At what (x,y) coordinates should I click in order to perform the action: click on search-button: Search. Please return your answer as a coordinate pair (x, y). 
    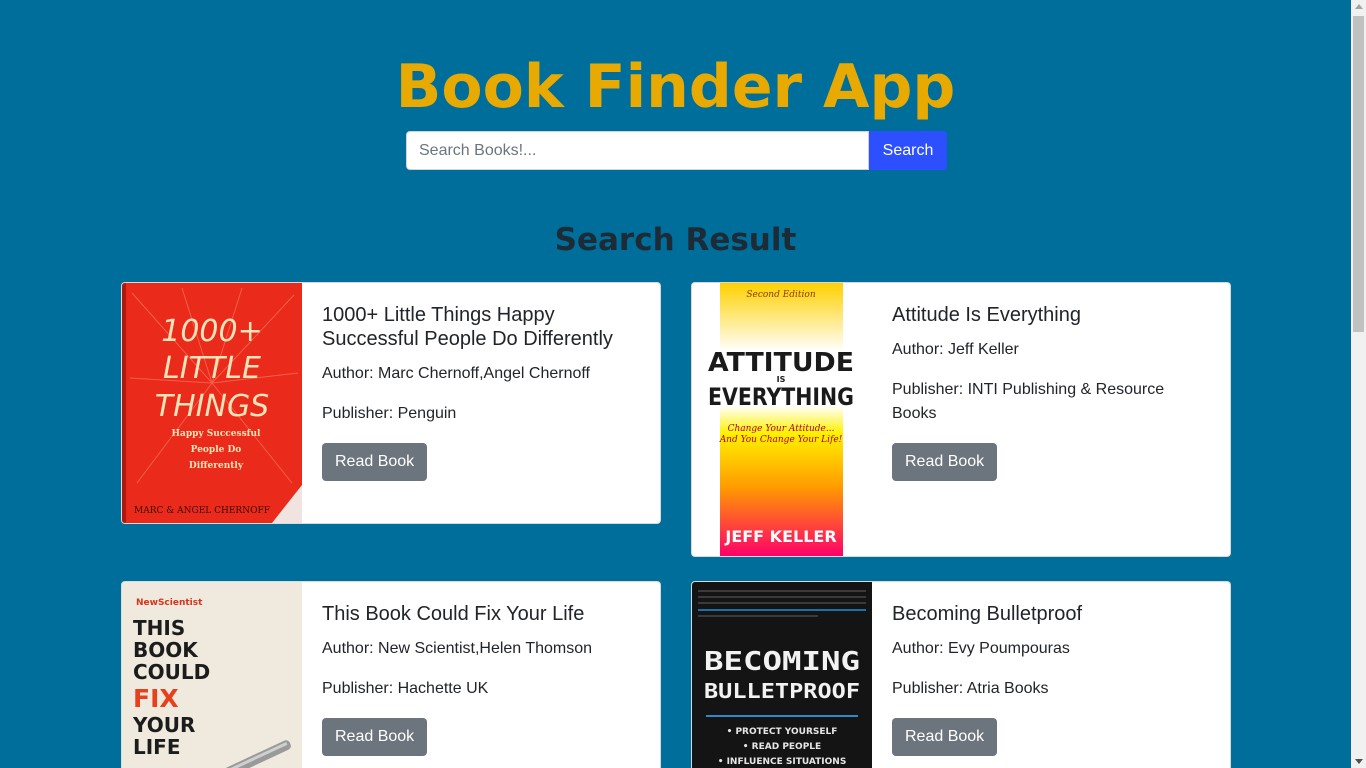
    Looking at the image, I should click on (908, 150).